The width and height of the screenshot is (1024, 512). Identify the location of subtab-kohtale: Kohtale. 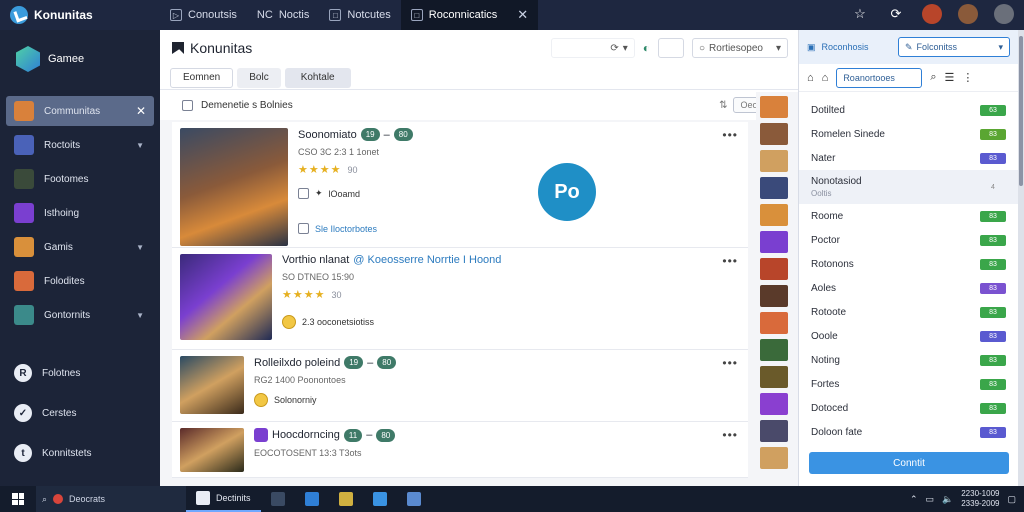
(317, 77).